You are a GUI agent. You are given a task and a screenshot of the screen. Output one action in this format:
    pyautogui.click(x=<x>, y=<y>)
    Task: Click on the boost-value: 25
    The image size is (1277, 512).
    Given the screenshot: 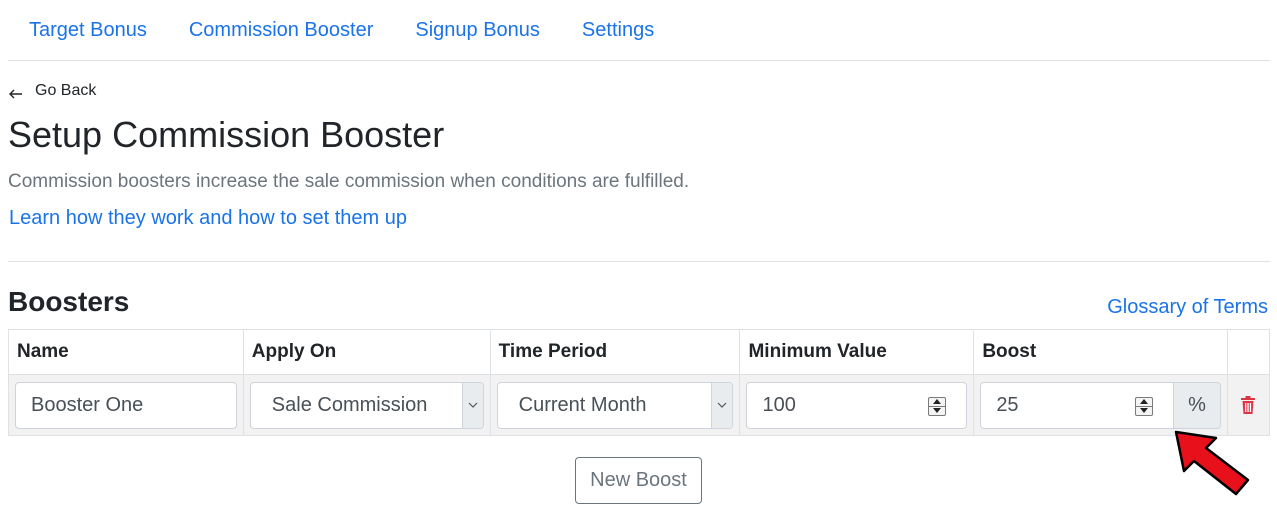 What is the action you would take?
    pyautogui.click(x=1007, y=404)
    